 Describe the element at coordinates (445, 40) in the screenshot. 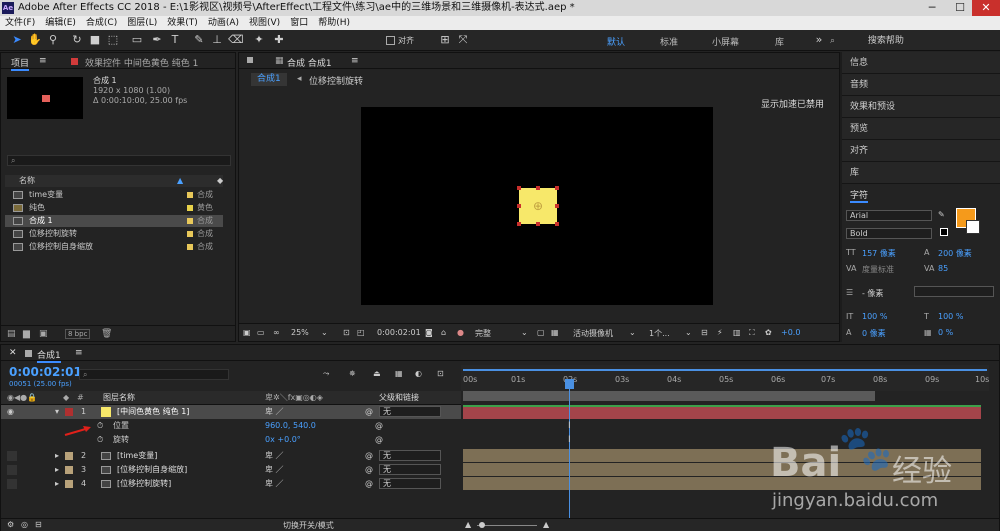

I see `snap-edges-icon: ⊞` at that location.